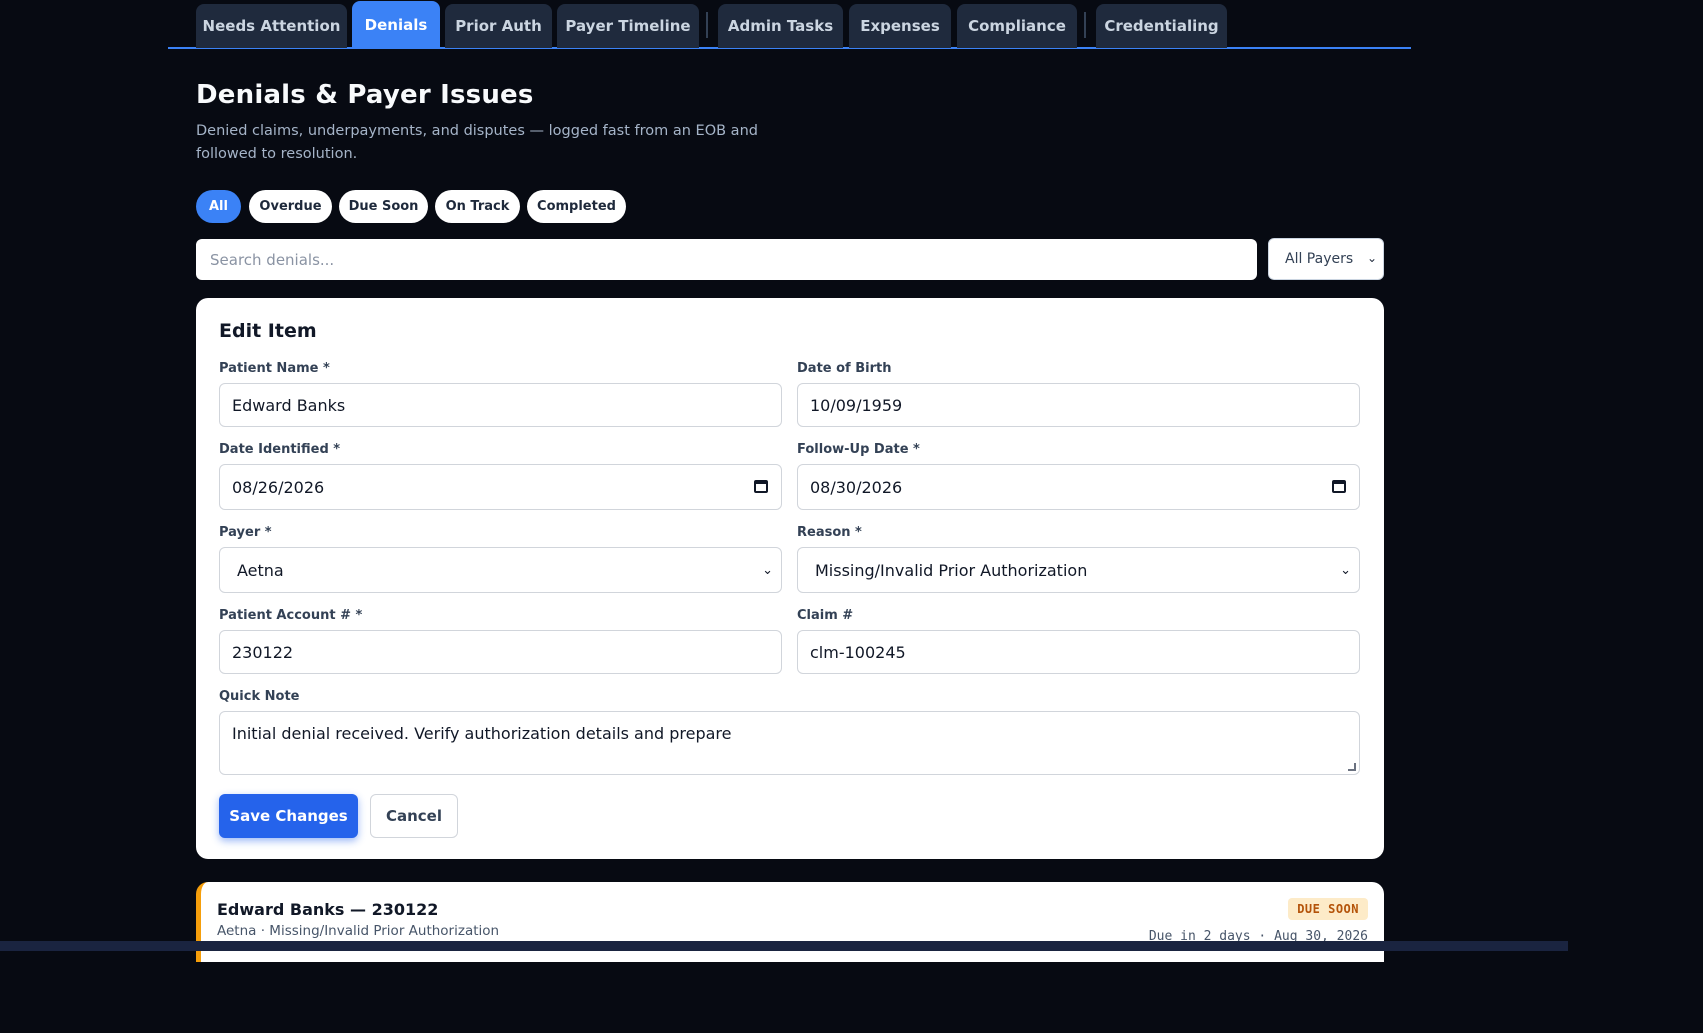 The width and height of the screenshot is (1703, 1033). Describe the element at coordinates (291, 615) in the screenshot. I see `account-label: Patient Account # *` at that location.